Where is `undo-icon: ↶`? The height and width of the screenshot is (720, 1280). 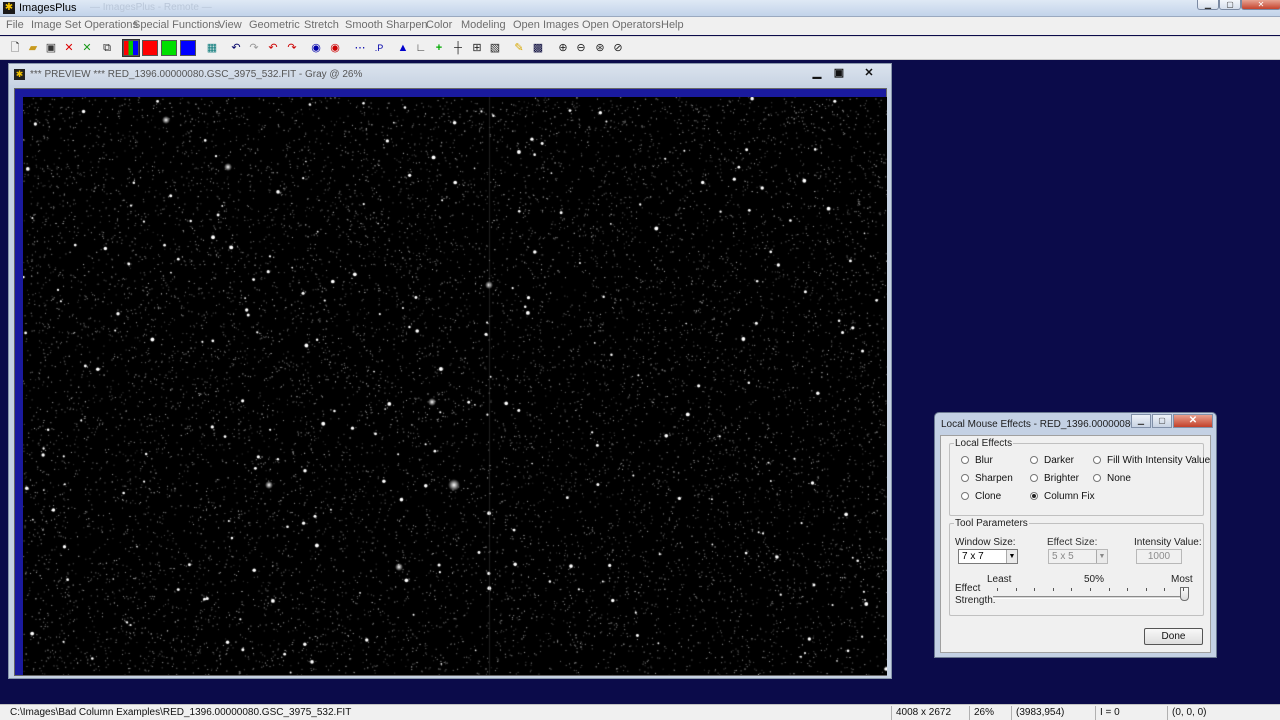
undo-icon: ↶ is located at coordinates (236, 48).